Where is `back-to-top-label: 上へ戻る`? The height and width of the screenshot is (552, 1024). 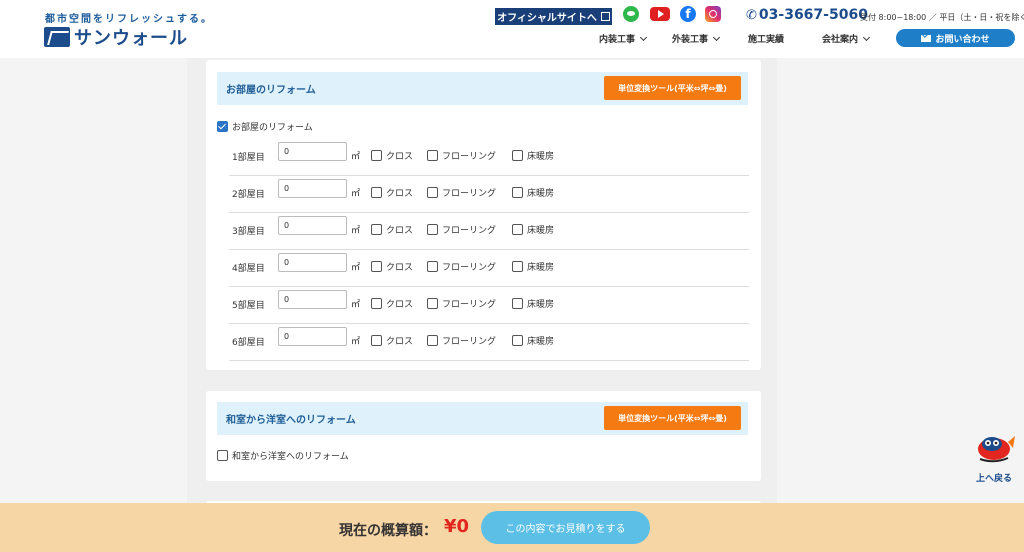
back-to-top-label: 上へ戻る is located at coordinates (994, 479).